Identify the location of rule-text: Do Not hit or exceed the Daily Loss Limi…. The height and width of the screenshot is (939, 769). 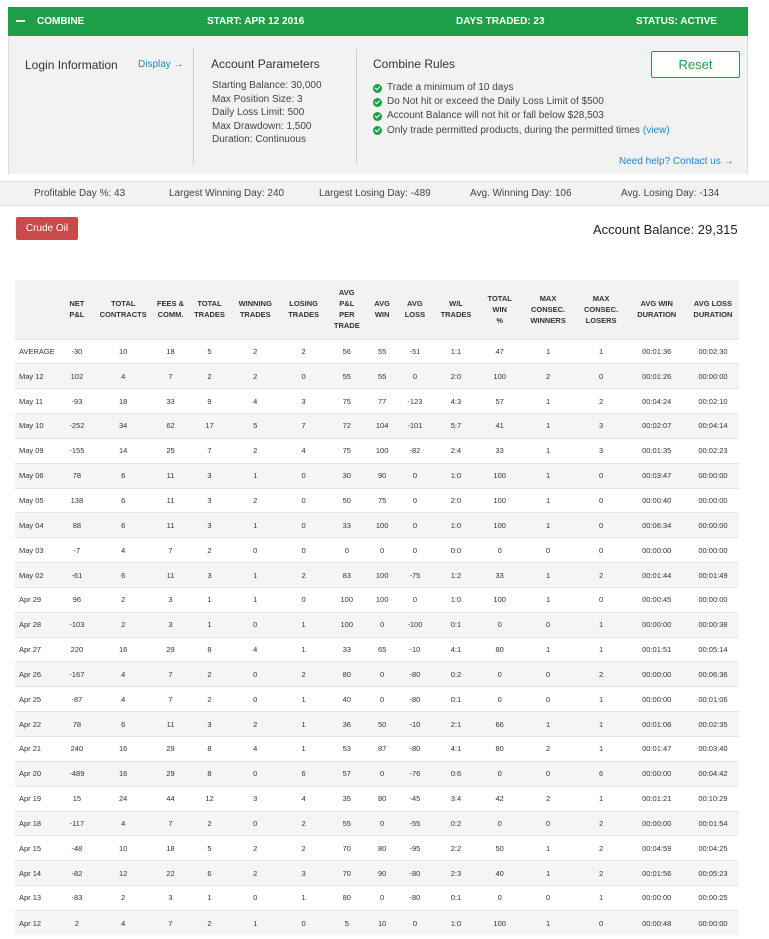
(495, 102).